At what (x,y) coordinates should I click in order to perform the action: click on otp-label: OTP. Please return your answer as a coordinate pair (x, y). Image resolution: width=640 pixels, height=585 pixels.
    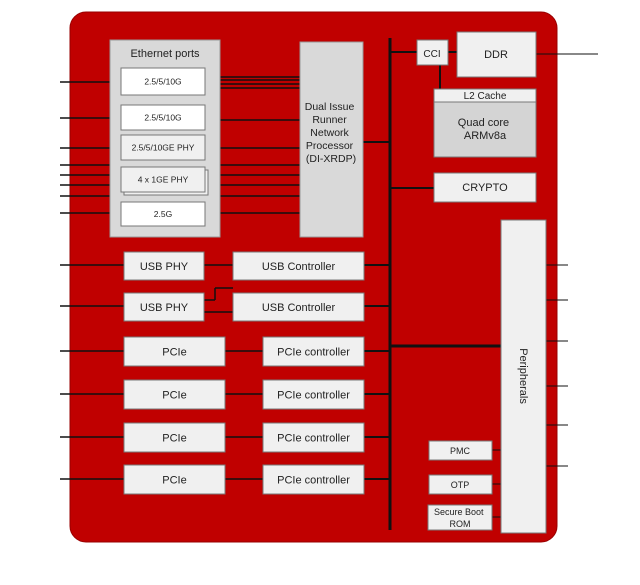
    Looking at the image, I should click on (460, 485).